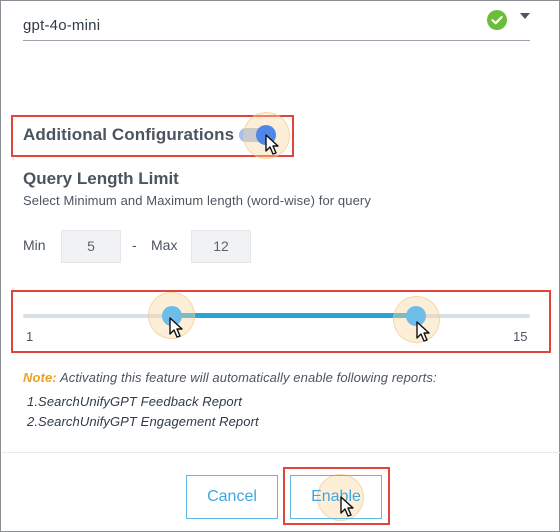 Image resolution: width=560 pixels, height=532 pixels. What do you see at coordinates (294, 315) in the screenshot?
I see `slider-selected-range` at bounding box center [294, 315].